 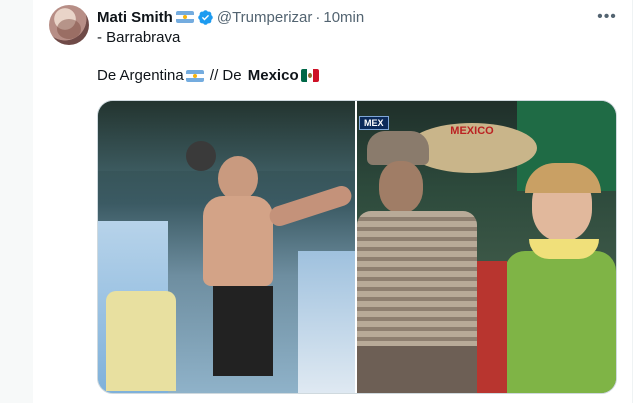 What do you see at coordinates (417, 369) in the screenshot?
I see `chavo-pants` at bounding box center [417, 369].